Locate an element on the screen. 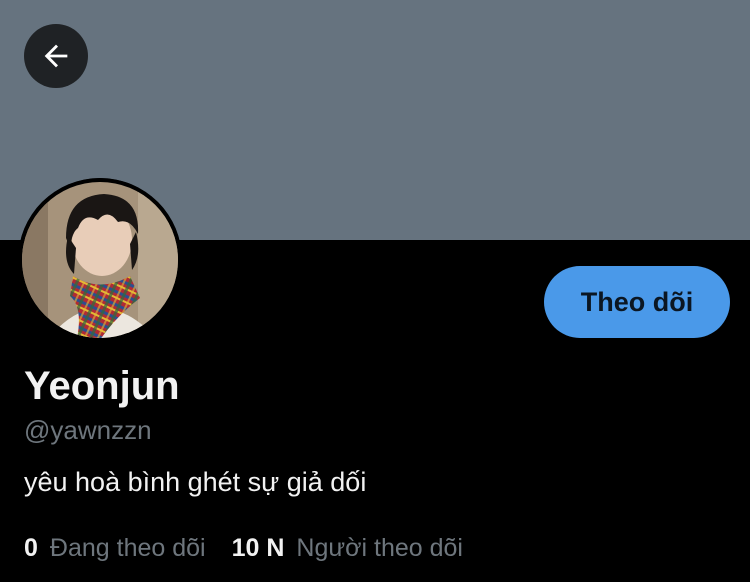 This screenshot has height=582, width=750. followers-stat: 10 N Người theo dõi is located at coordinates (347, 548).